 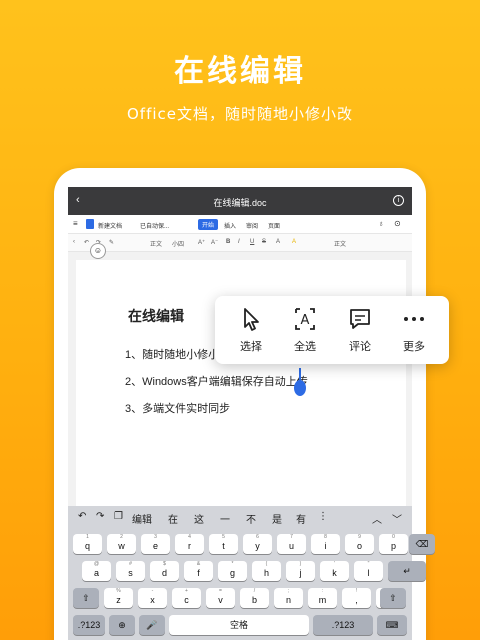 What do you see at coordinates (398, 200) in the screenshot?
I see `info-icon: i` at bounding box center [398, 200].